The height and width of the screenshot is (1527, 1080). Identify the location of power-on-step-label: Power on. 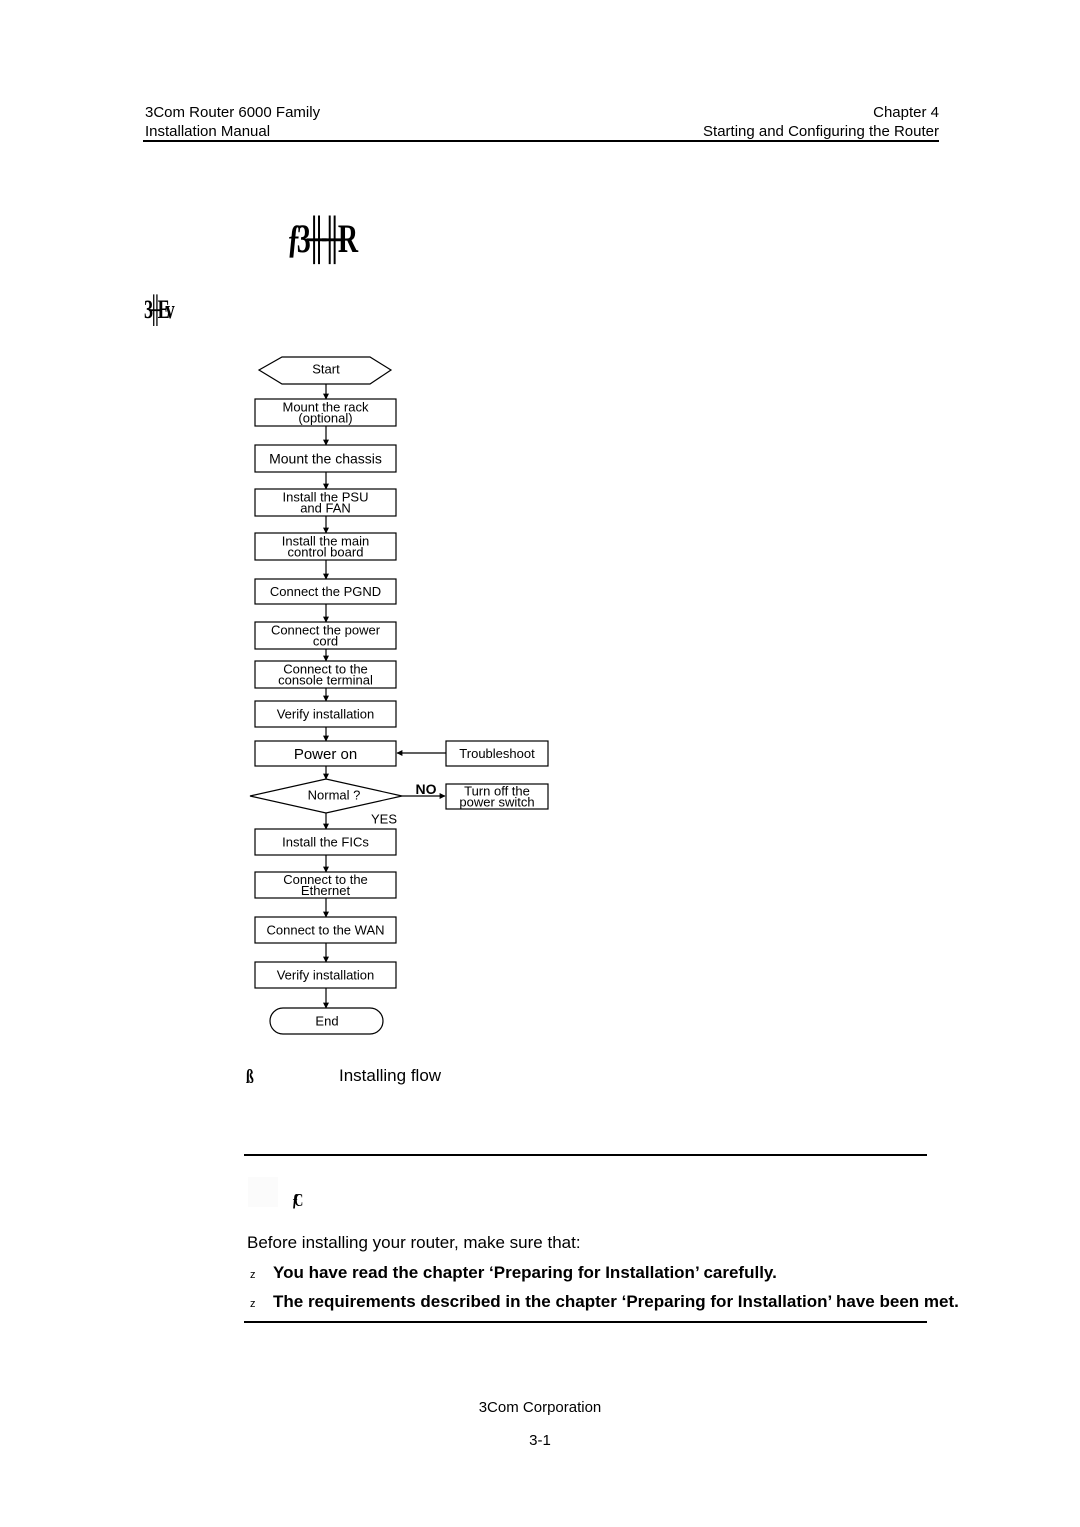
(325, 754).